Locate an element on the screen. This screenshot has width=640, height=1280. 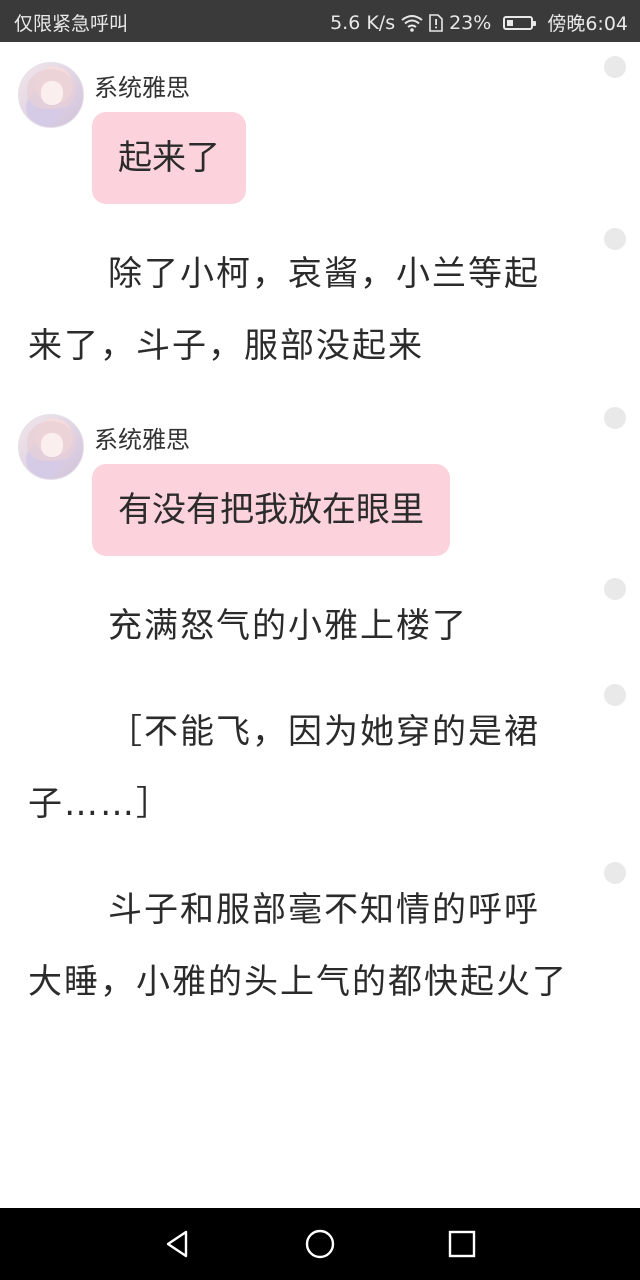
navigation-bar is located at coordinates (320, 1244).